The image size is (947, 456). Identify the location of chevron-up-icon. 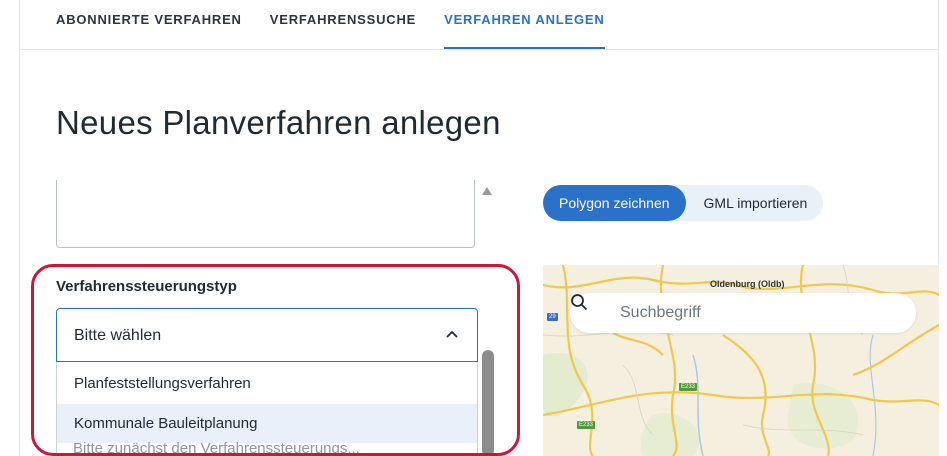
(452, 334).